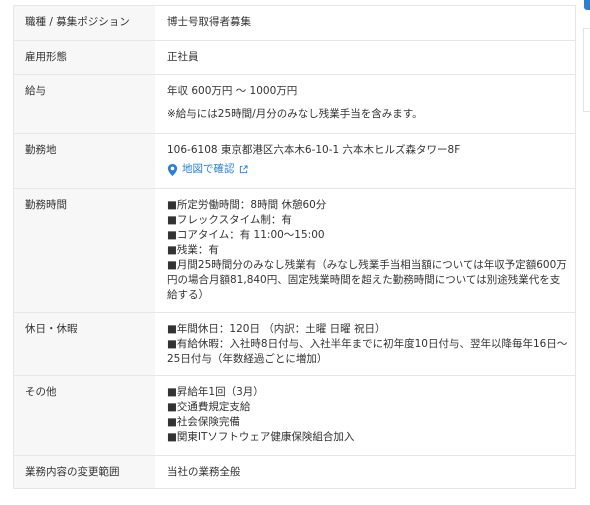 The height and width of the screenshot is (505, 590). I want to click on row-label: 休日・休暇, so click(84, 344).